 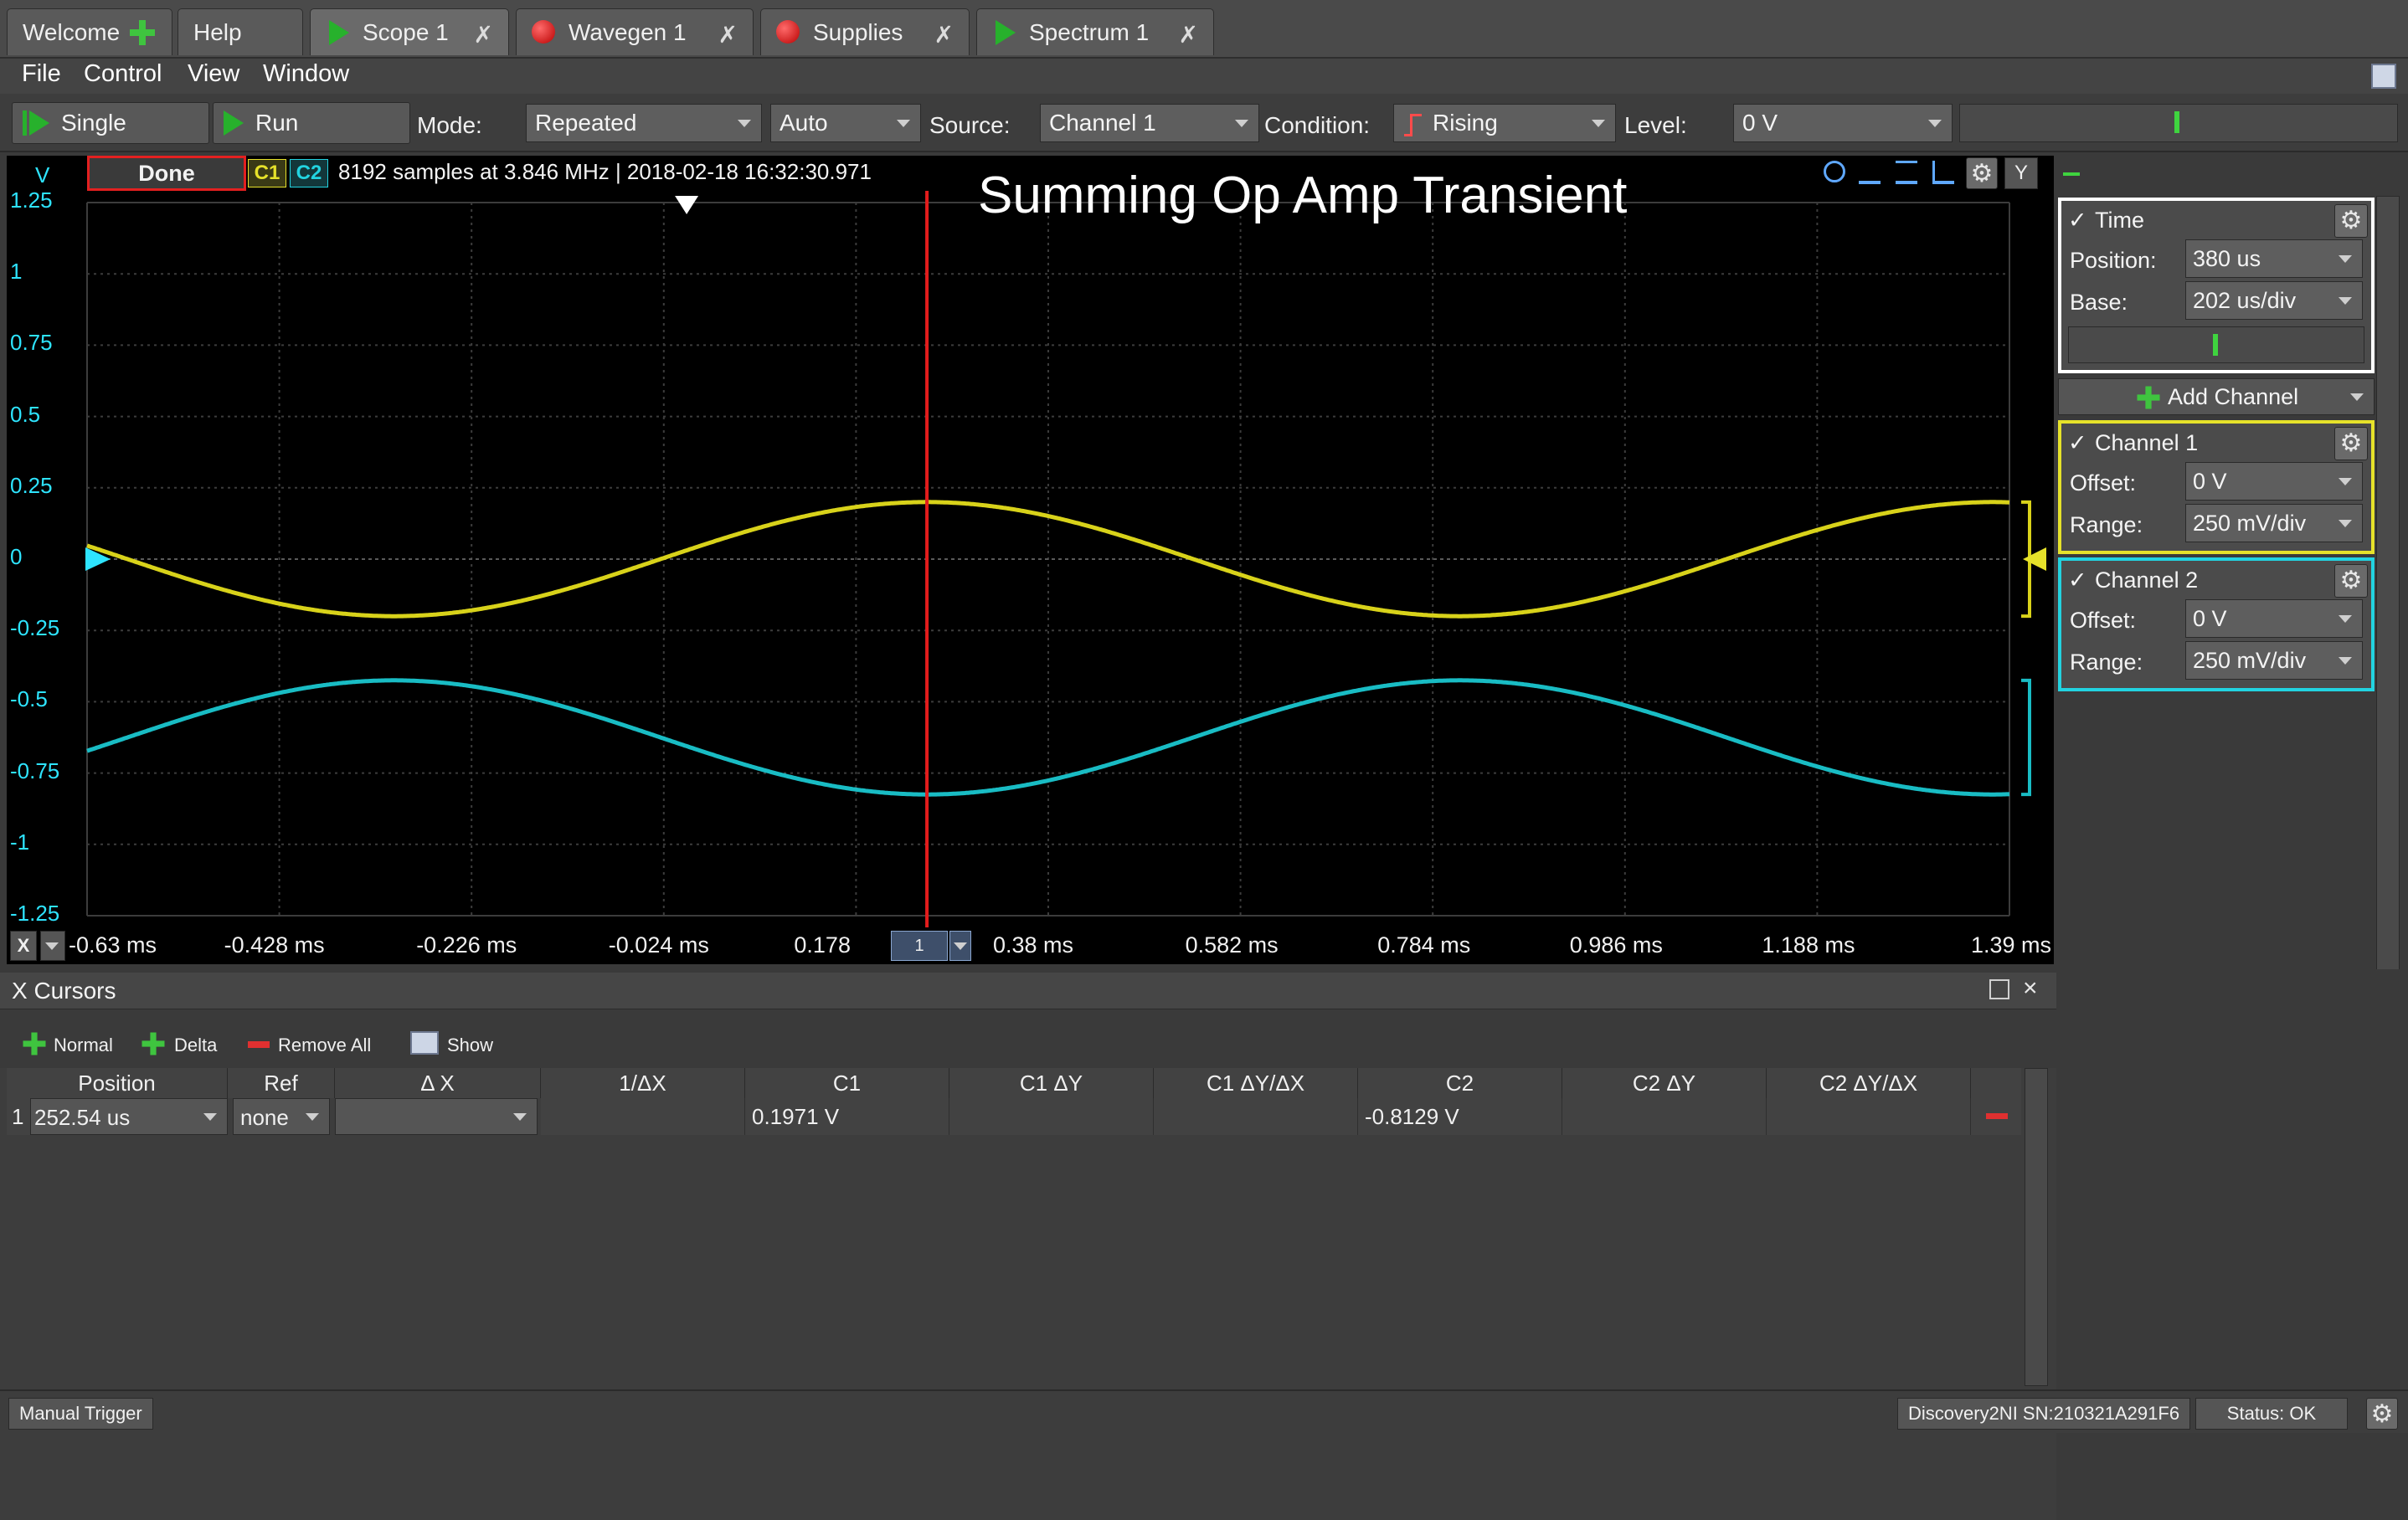 I want to click on play-icon, so click(x=1005, y=32).